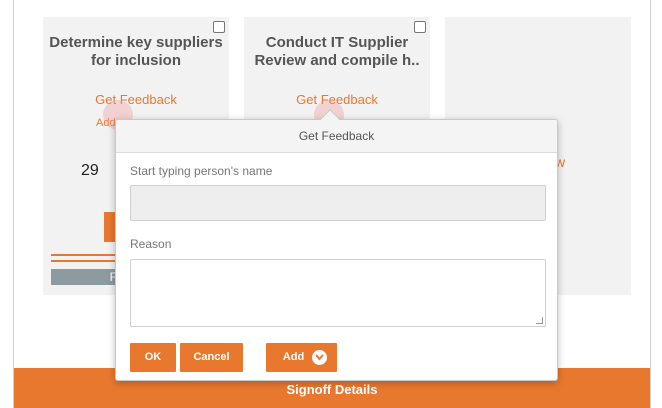  I want to click on resize-handle-icon, so click(539, 320).